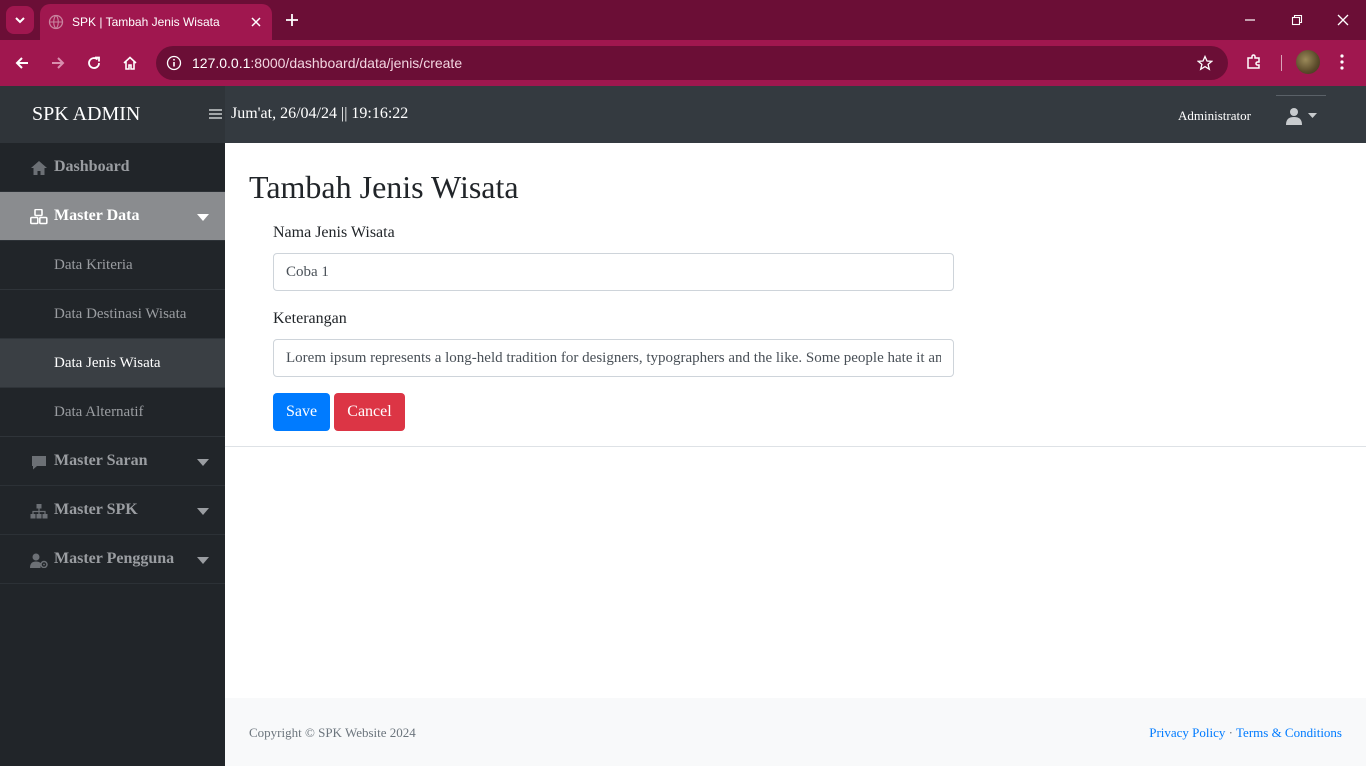  What do you see at coordinates (683, 20) in the screenshot?
I see `browser-tab-strip: SPK | Tambah Jenis Wisata` at bounding box center [683, 20].